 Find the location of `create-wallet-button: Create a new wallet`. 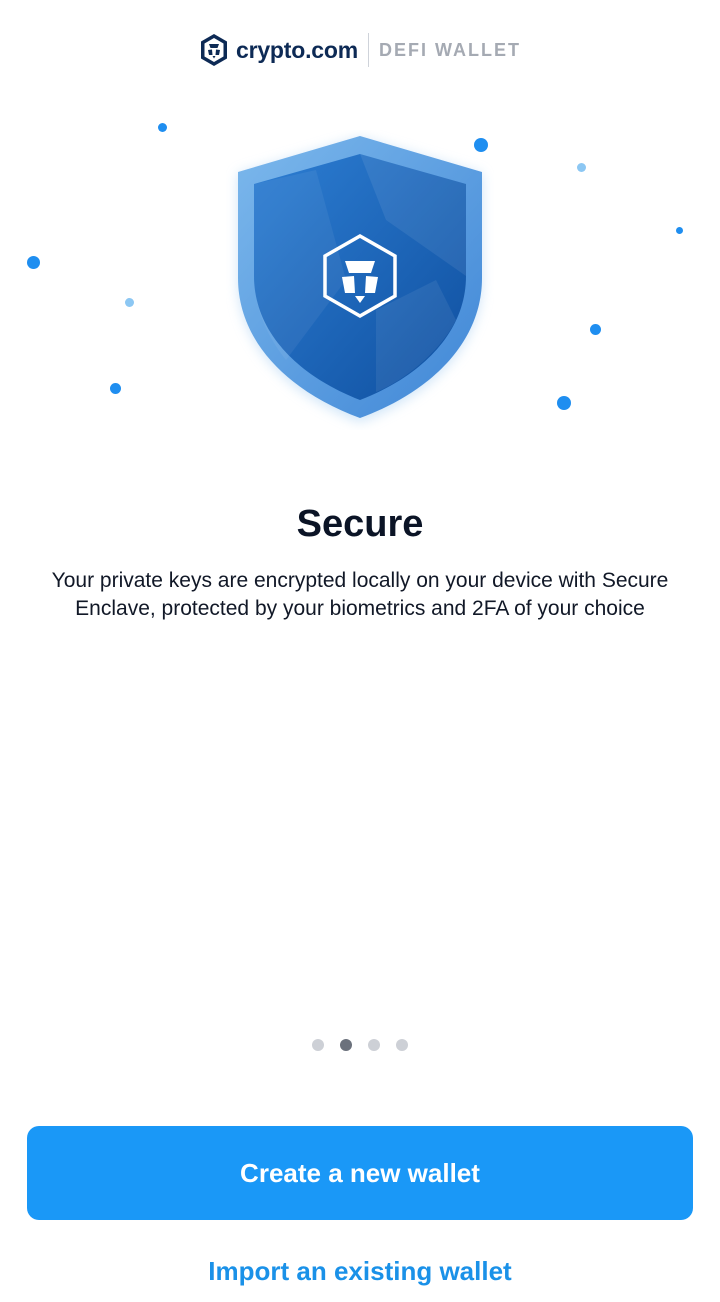

create-wallet-button: Create a new wallet is located at coordinates (360, 1173).